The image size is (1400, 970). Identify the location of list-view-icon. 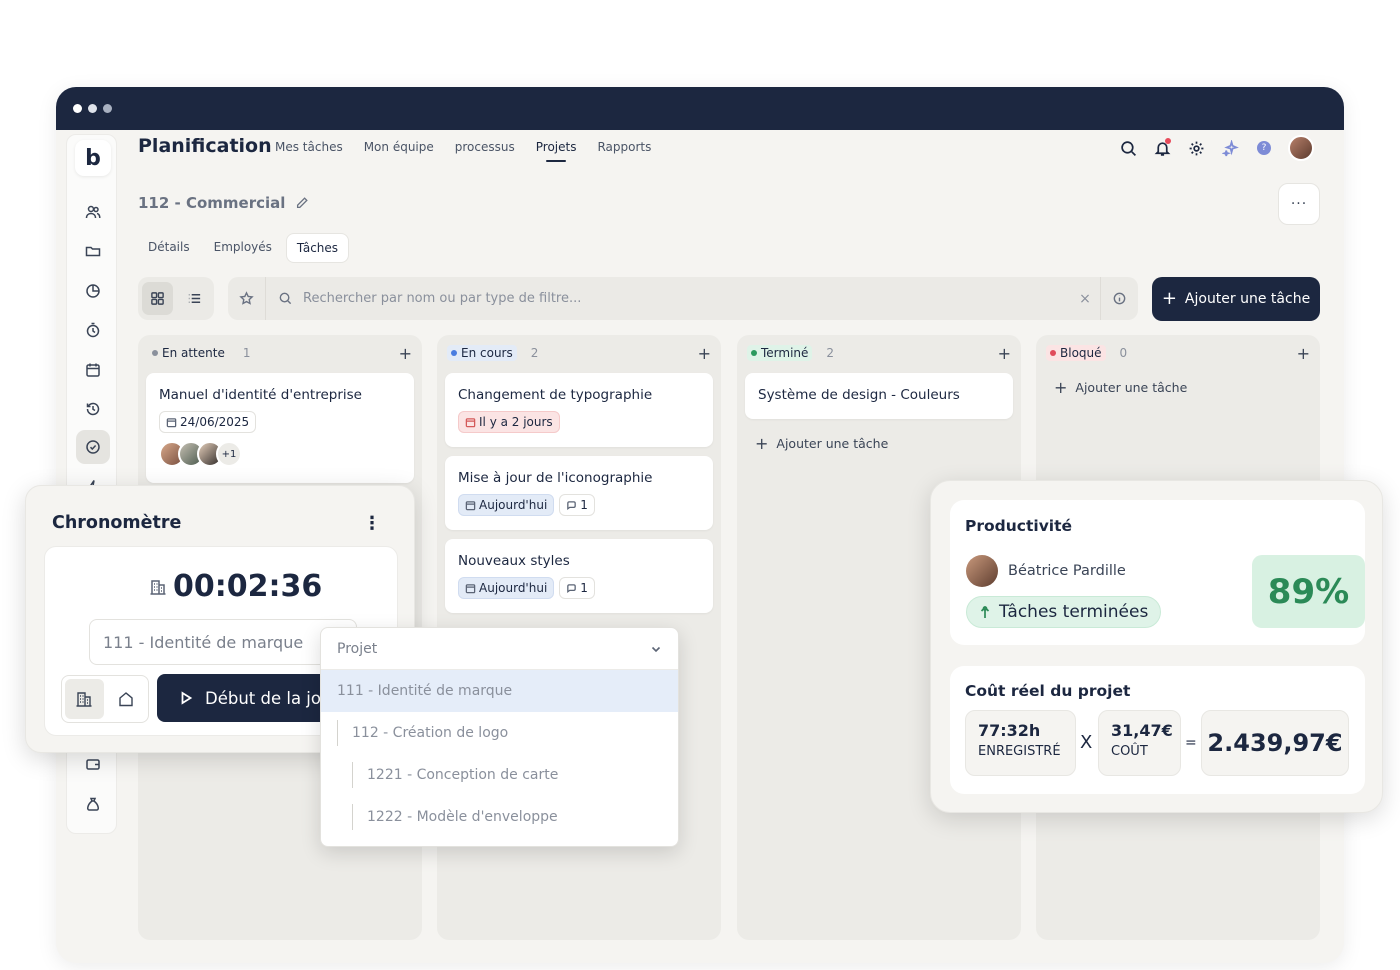
(194, 298).